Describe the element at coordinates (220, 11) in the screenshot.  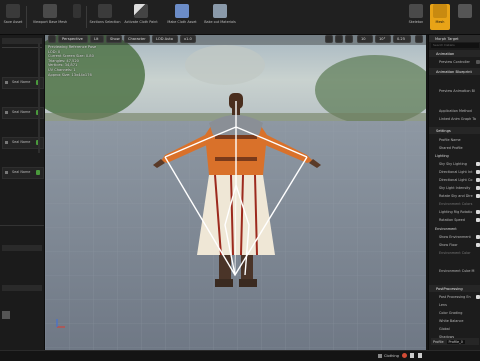
I see `bake-icon` at that location.